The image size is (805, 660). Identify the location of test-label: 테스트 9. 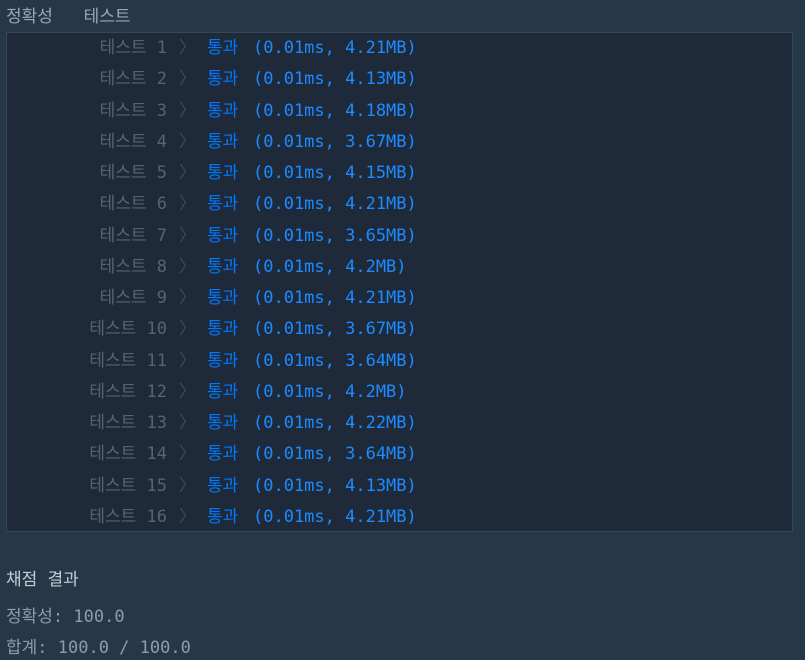
(133, 298).